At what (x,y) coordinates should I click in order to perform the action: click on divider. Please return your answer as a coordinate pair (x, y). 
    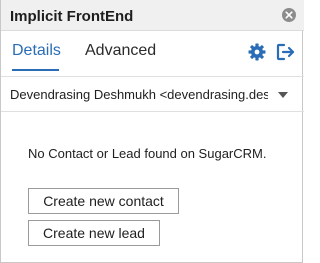
    Looking at the image, I should click on (152, 111).